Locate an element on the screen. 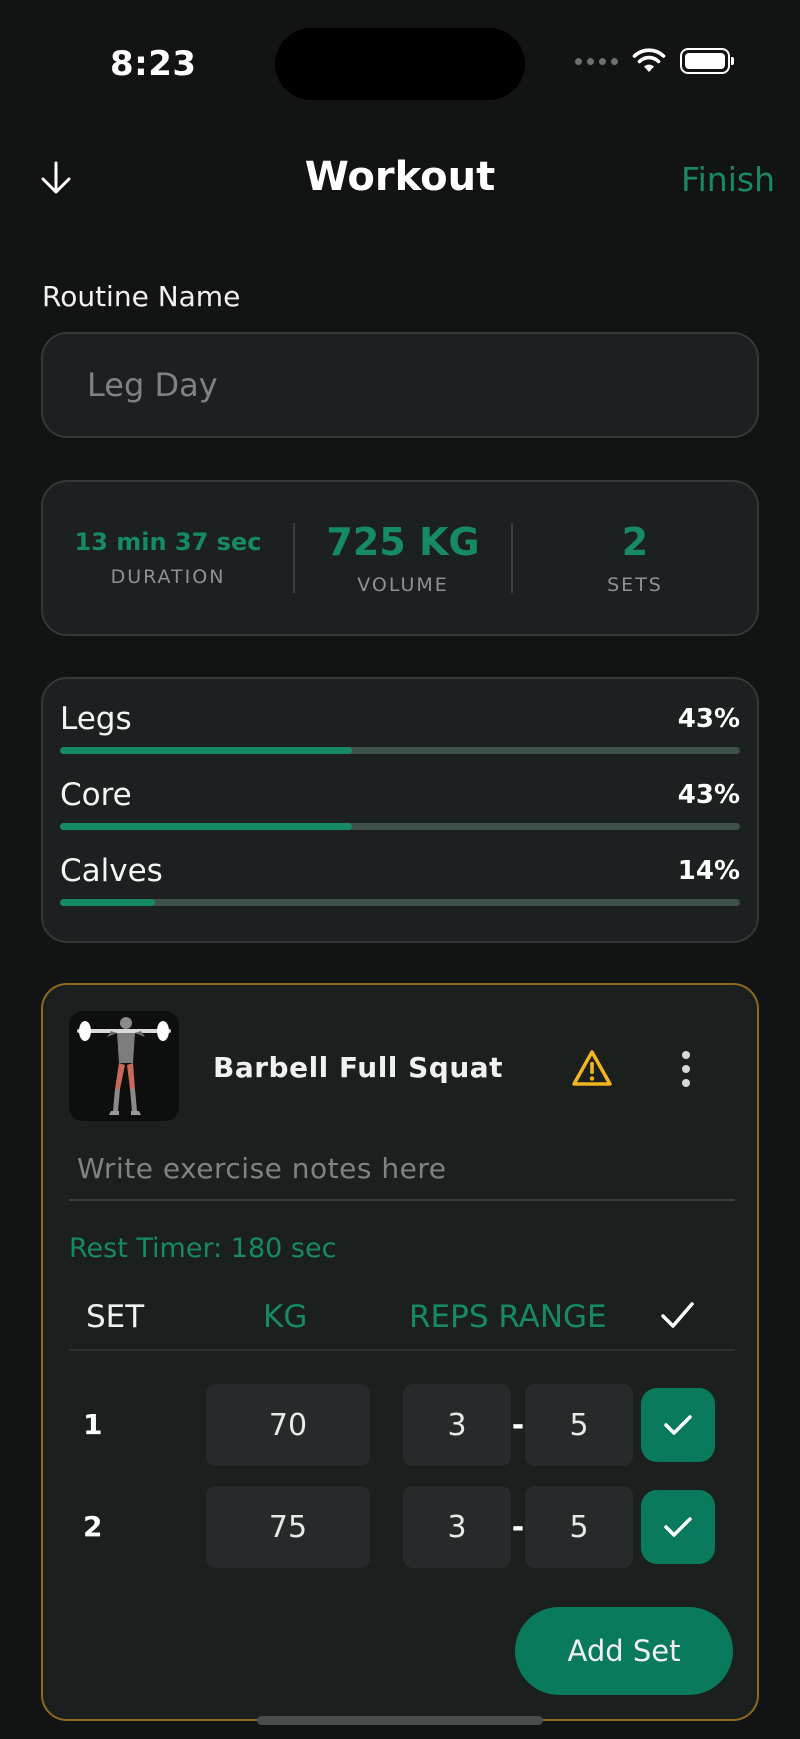  page-title: Workout is located at coordinates (400, 177).